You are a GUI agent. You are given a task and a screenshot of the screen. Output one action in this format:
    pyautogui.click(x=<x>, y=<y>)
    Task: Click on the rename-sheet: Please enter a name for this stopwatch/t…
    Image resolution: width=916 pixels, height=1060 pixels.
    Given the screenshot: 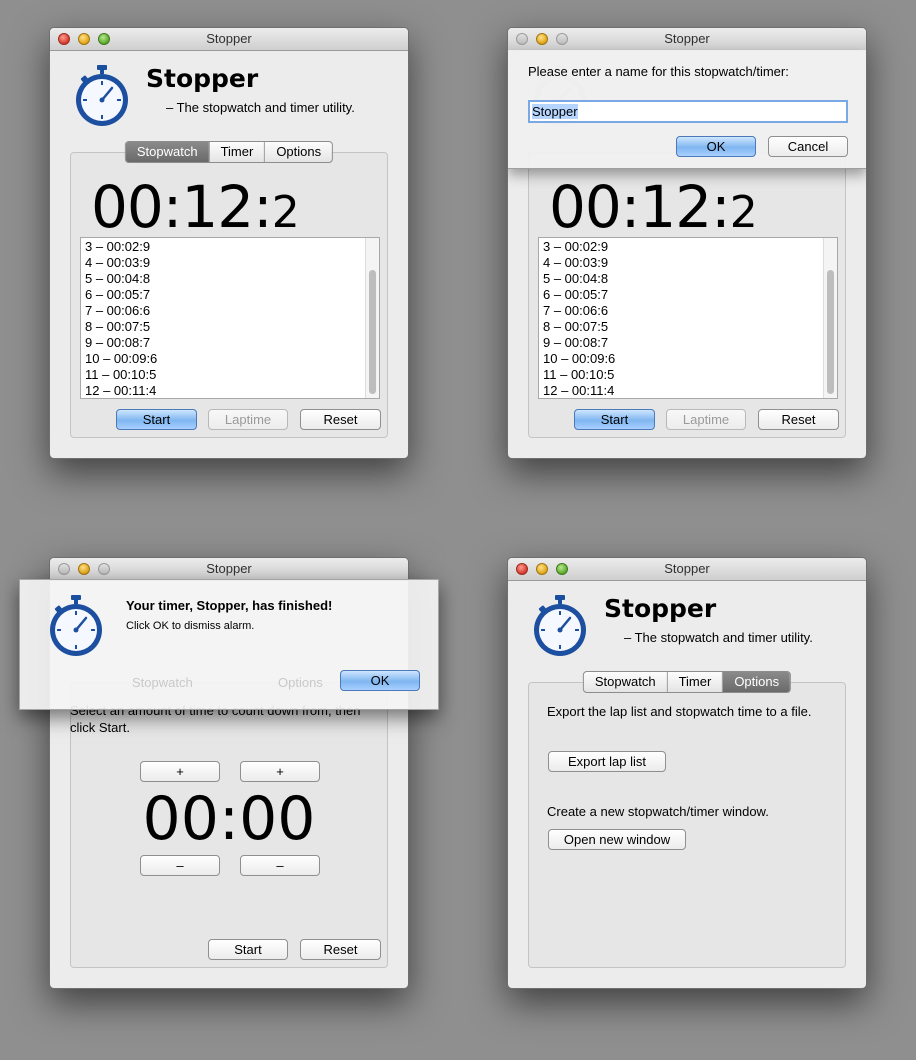 What is the action you would take?
    pyautogui.click(x=687, y=109)
    